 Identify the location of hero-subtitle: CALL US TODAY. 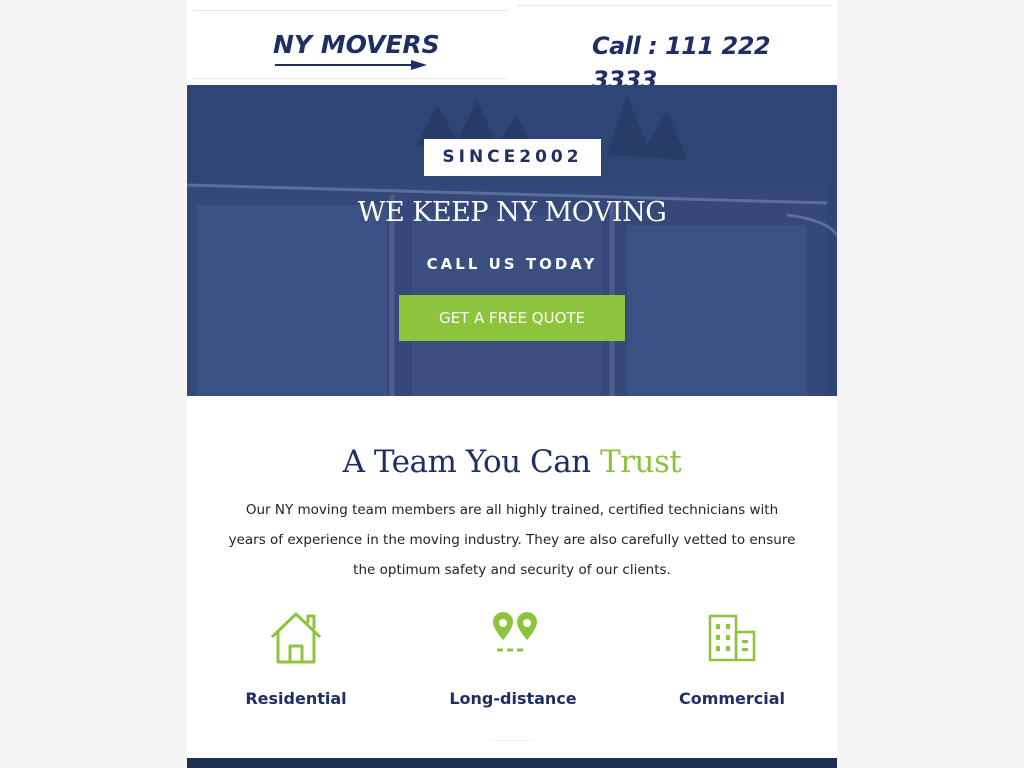
(512, 264).